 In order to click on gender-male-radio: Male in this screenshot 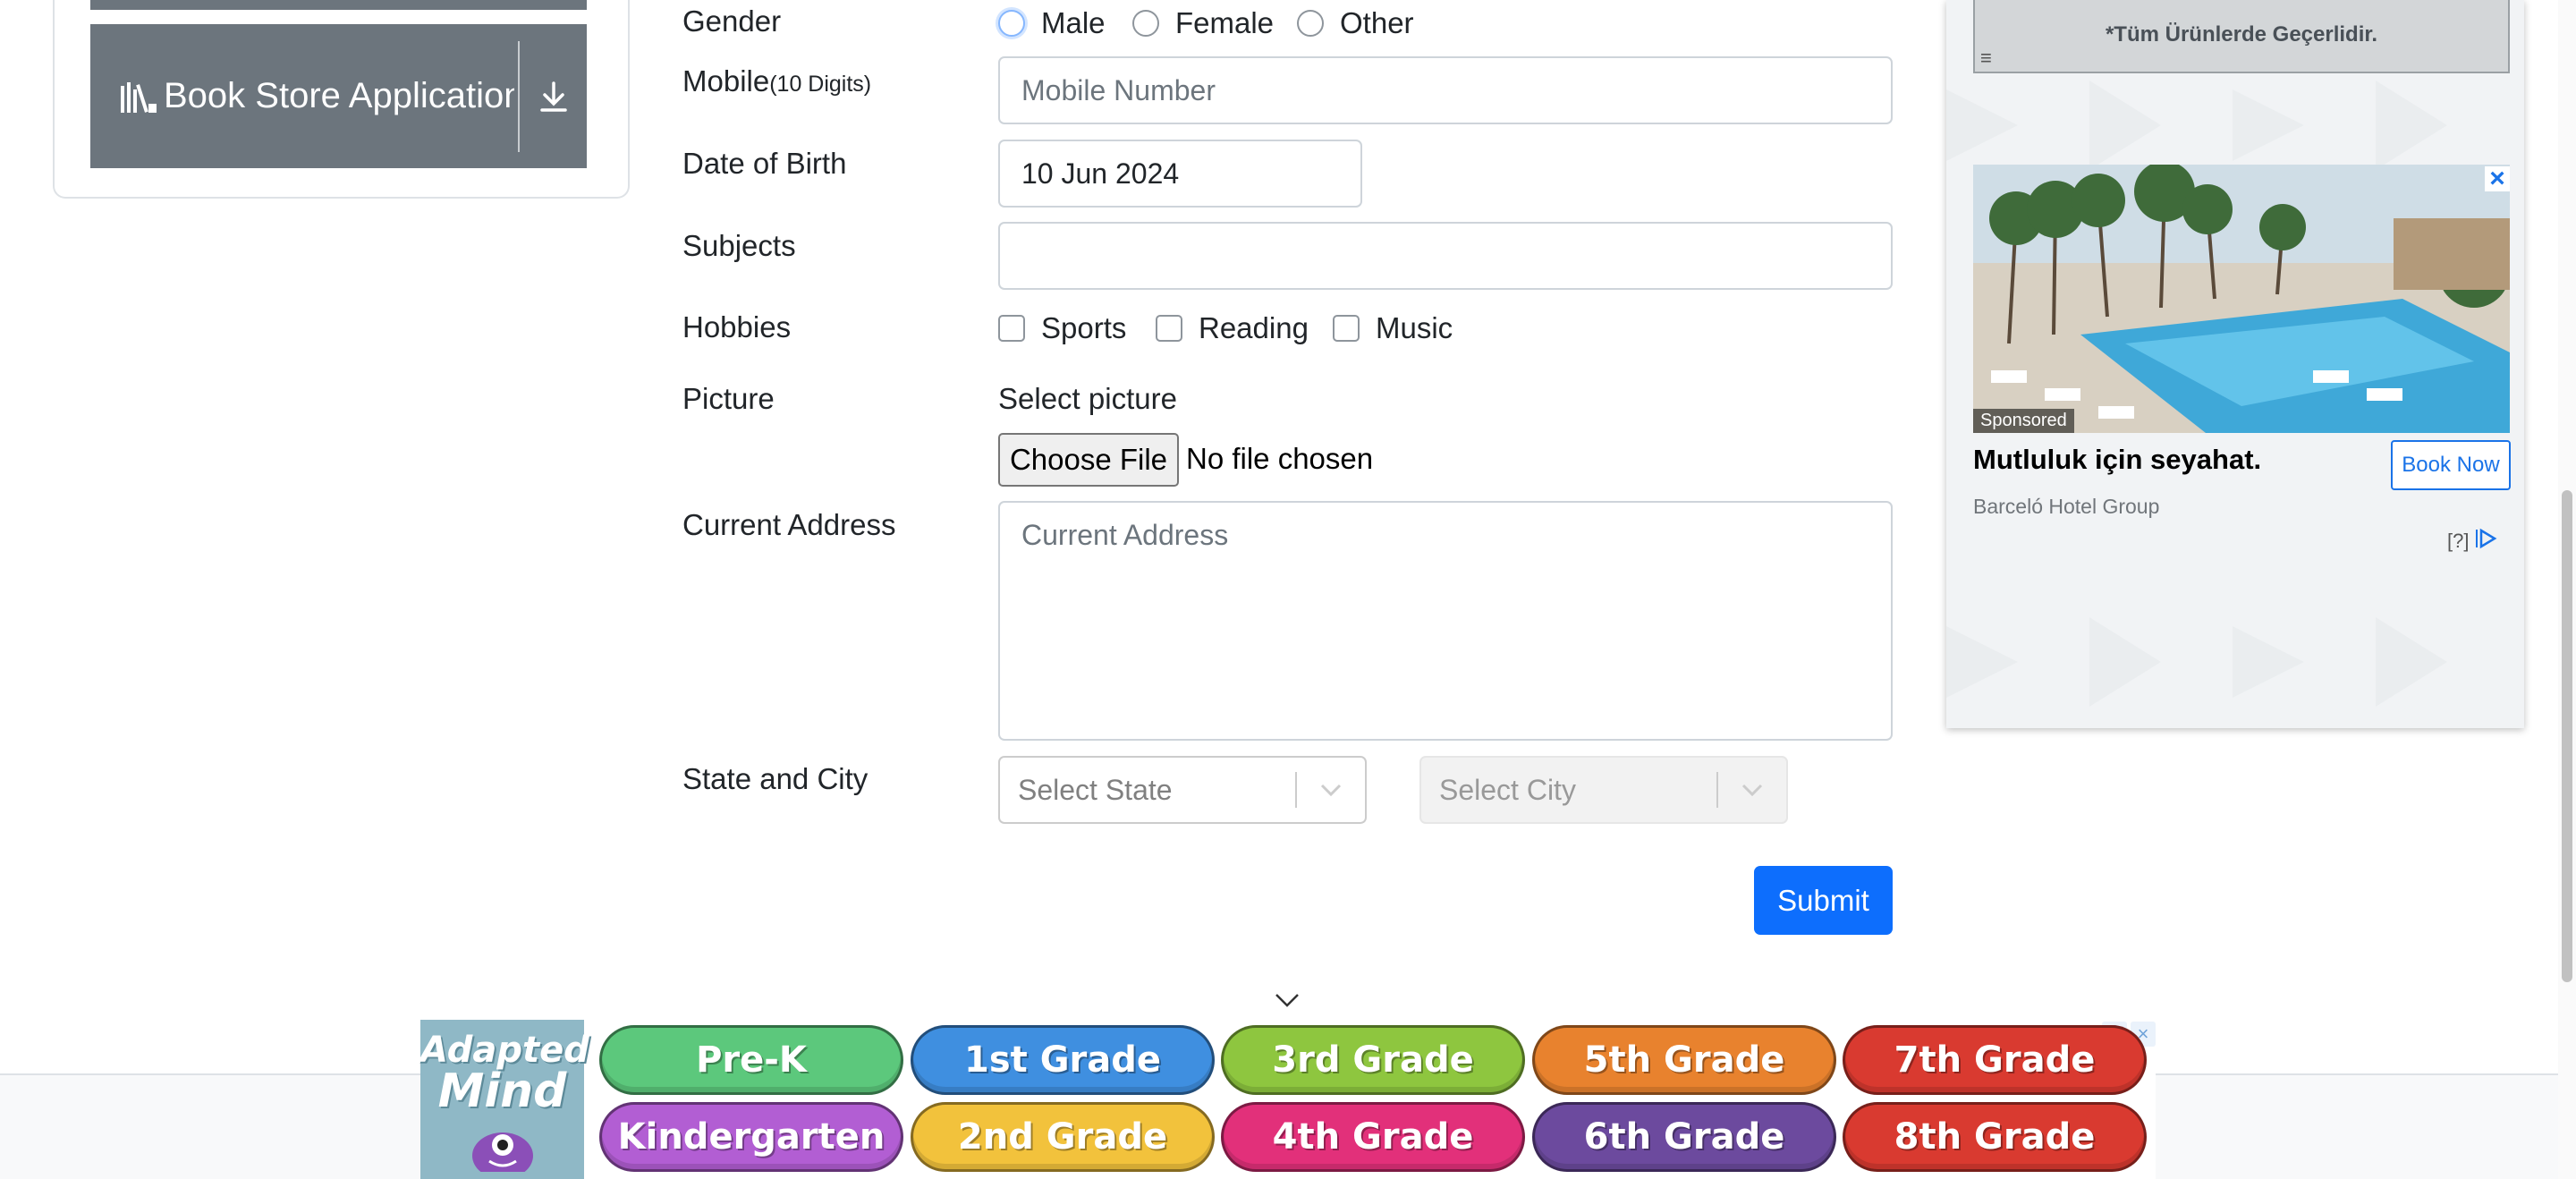, I will do `click(1052, 23)`.